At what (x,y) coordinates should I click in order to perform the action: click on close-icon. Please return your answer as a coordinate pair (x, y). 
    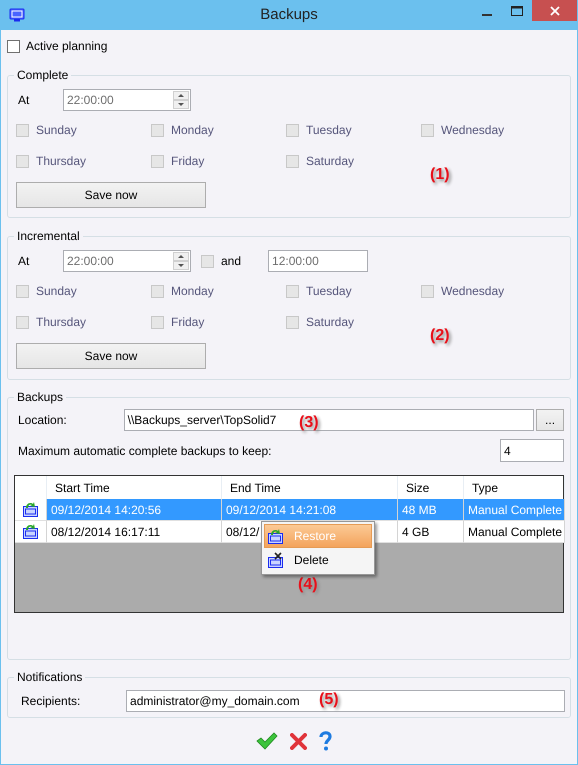
    Looking at the image, I should click on (555, 11).